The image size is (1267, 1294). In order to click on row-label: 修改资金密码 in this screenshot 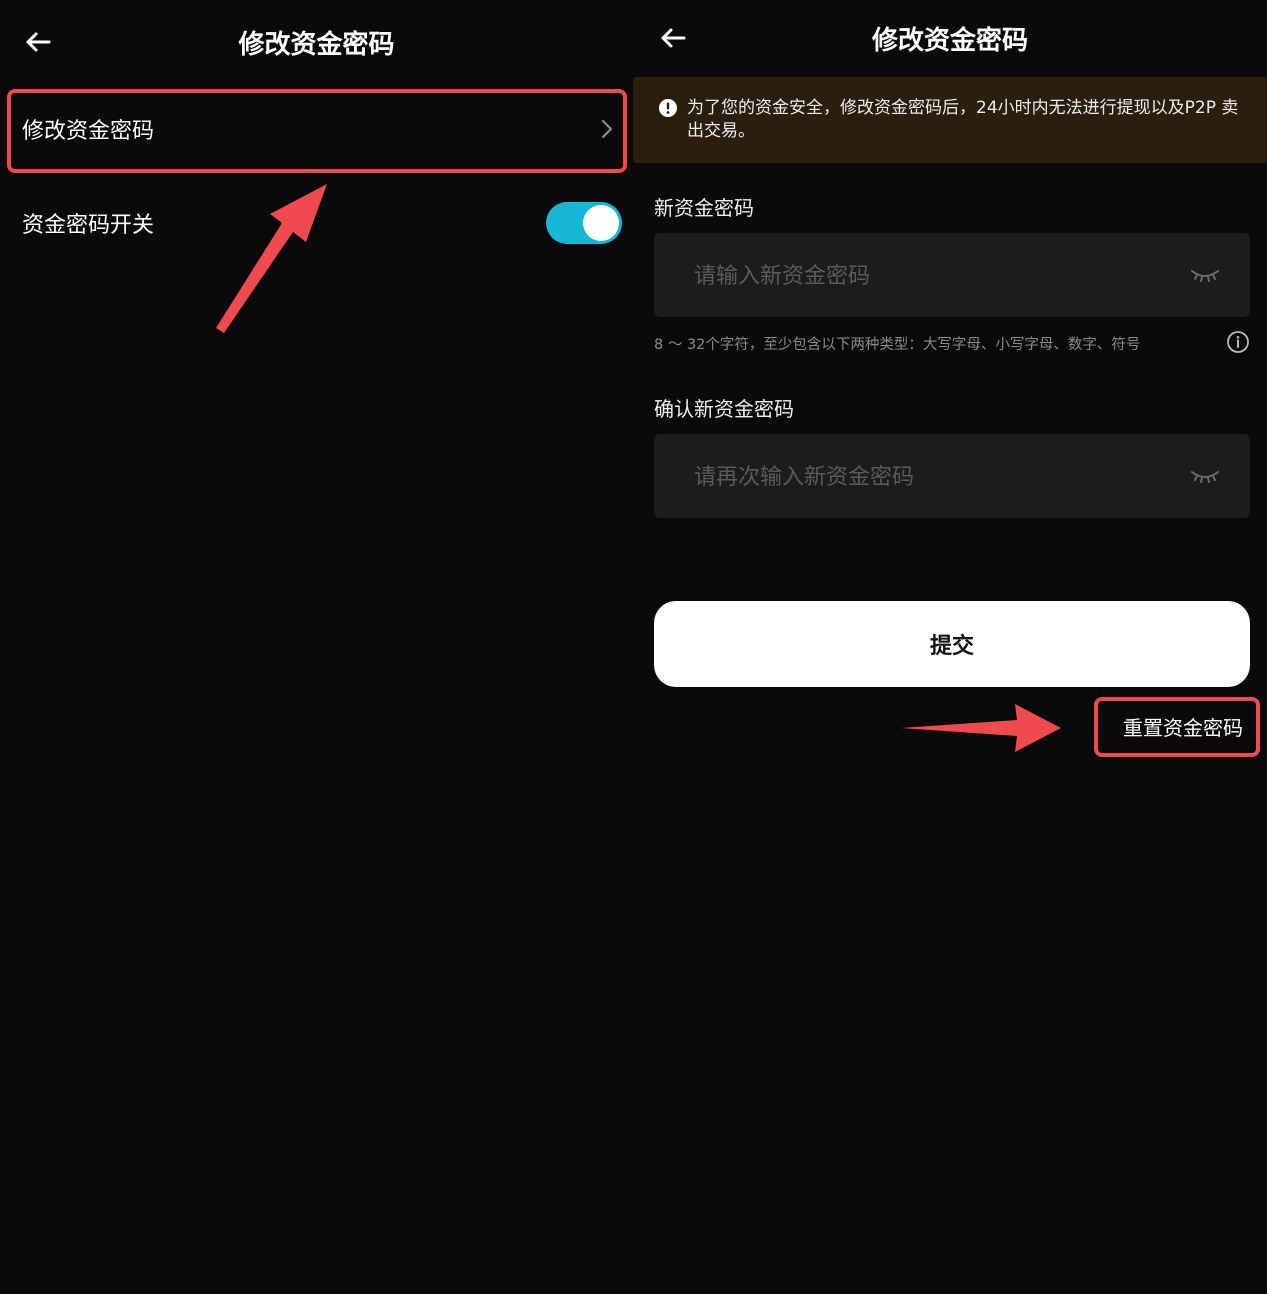, I will do `click(88, 131)`.